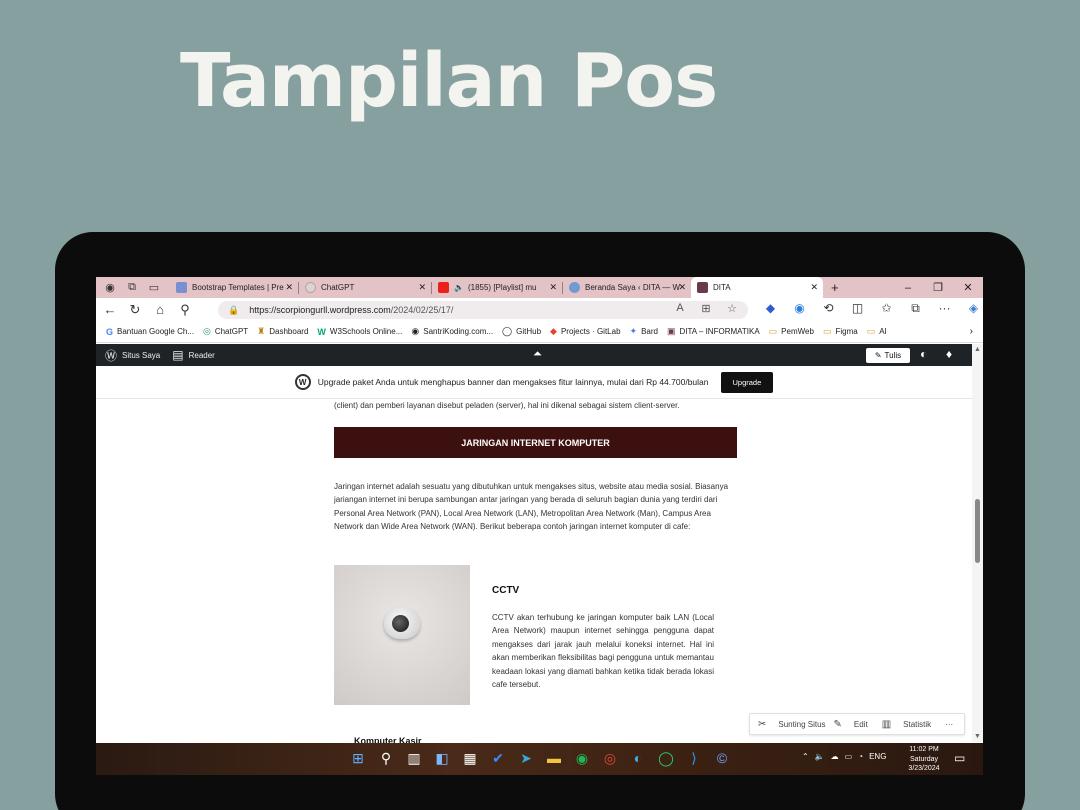  What do you see at coordinates (585, 331) in the screenshot?
I see `bookmark-gitlab: ◆ Projects · GitLab` at bounding box center [585, 331].